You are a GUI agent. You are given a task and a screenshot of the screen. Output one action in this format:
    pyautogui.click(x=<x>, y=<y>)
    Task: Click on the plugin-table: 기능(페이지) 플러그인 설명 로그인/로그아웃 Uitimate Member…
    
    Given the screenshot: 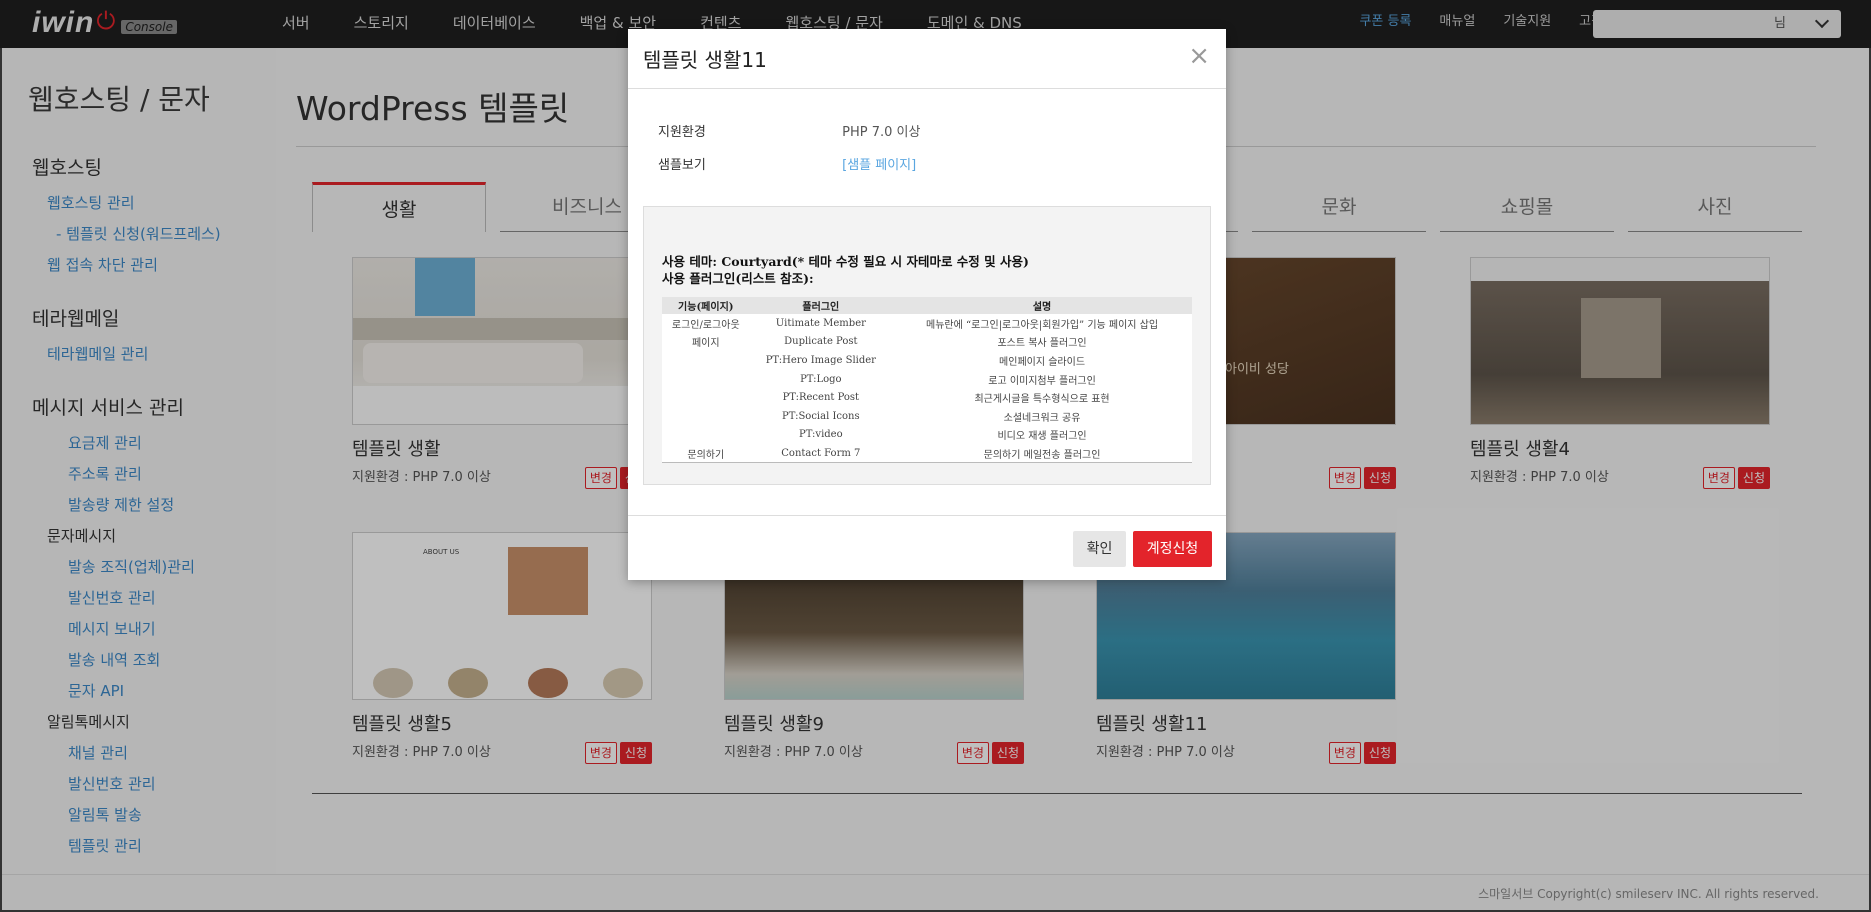 What is the action you would take?
    pyautogui.click(x=927, y=380)
    